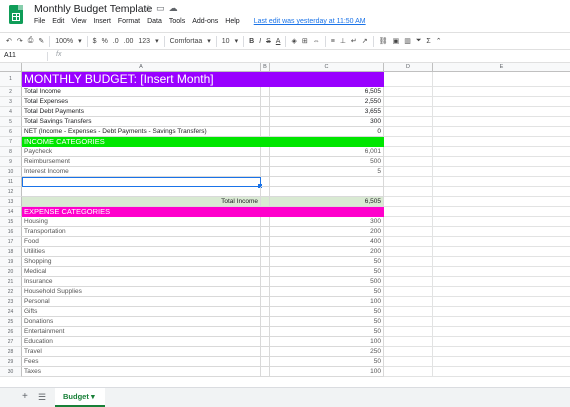 The image size is (570, 407). I want to click on cell-label: Food, so click(141, 242).